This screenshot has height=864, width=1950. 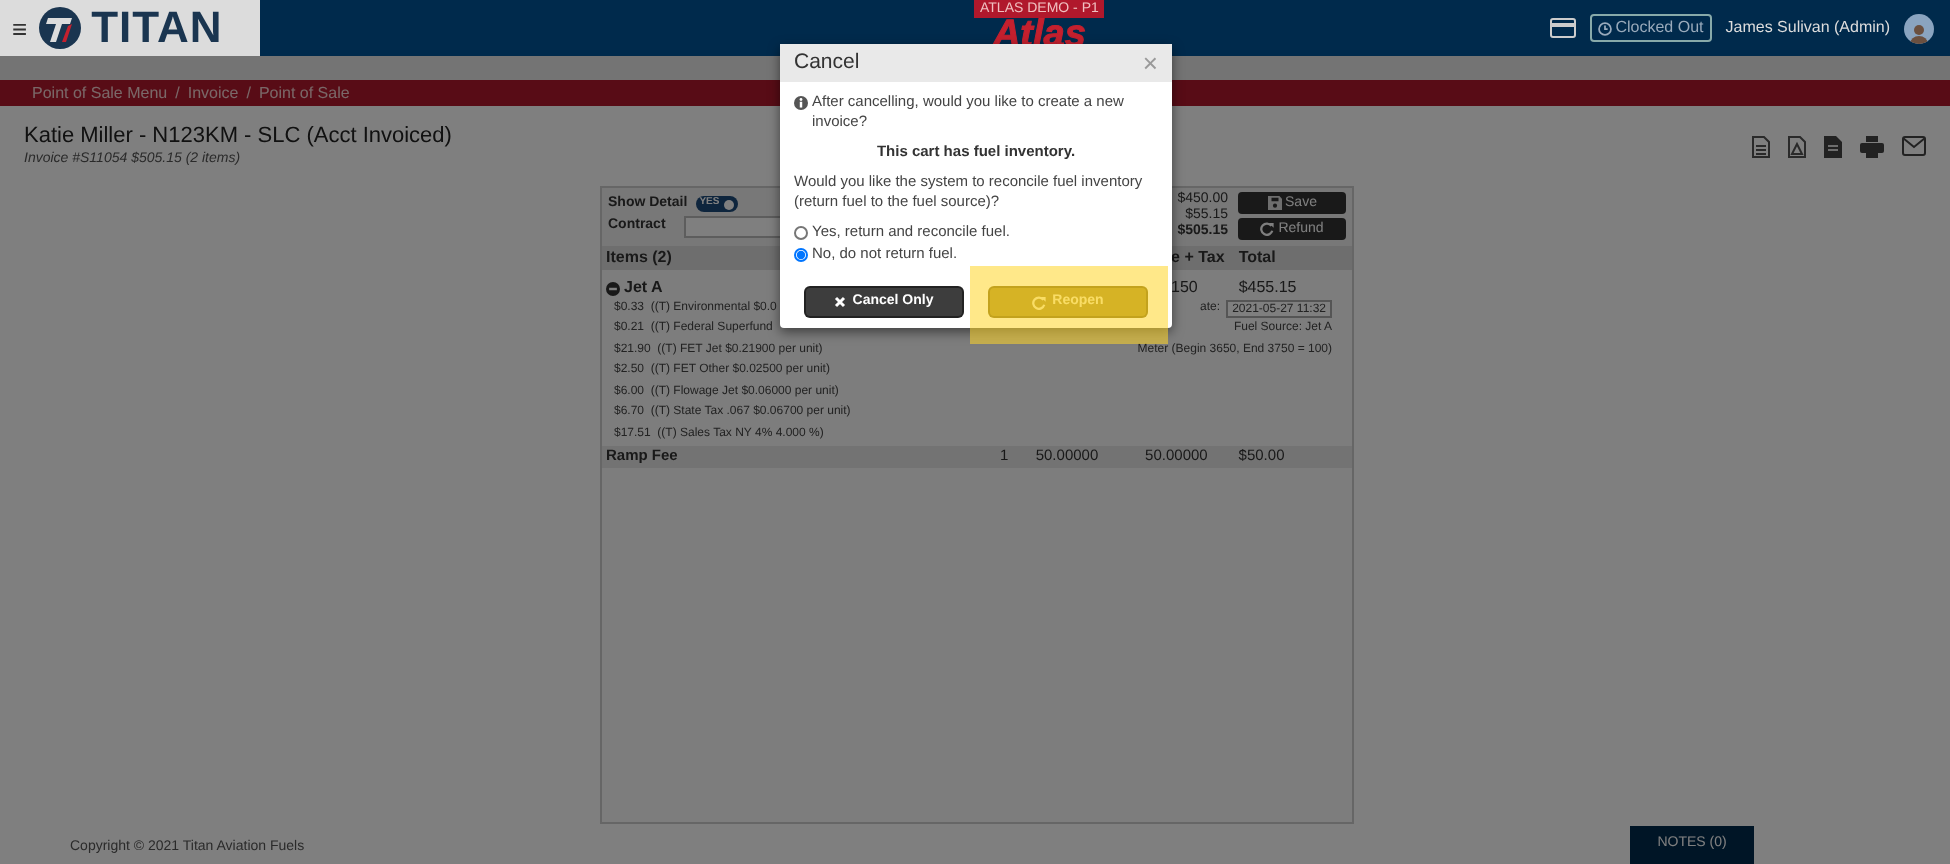 I want to click on menu-icon: ≡, so click(x=20, y=28).